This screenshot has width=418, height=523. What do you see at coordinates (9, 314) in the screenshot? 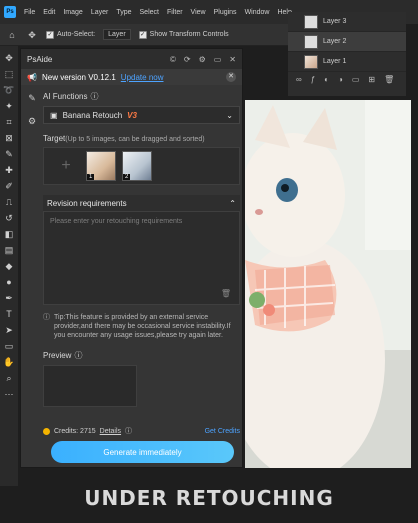
I see `type-icon: T` at bounding box center [9, 314].